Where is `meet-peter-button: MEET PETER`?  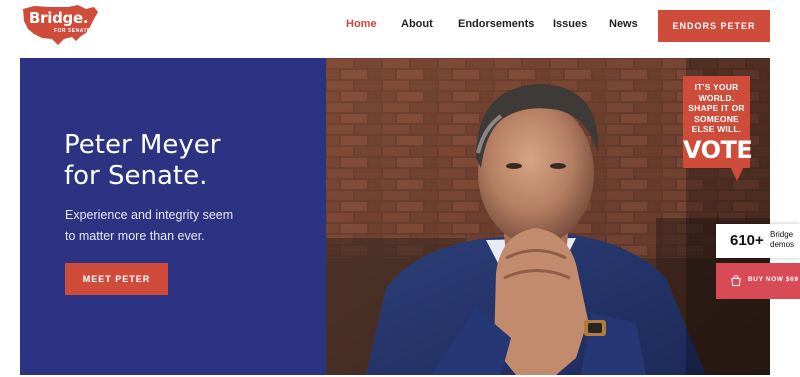
meet-peter-button: MEET PETER is located at coordinates (116, 279).